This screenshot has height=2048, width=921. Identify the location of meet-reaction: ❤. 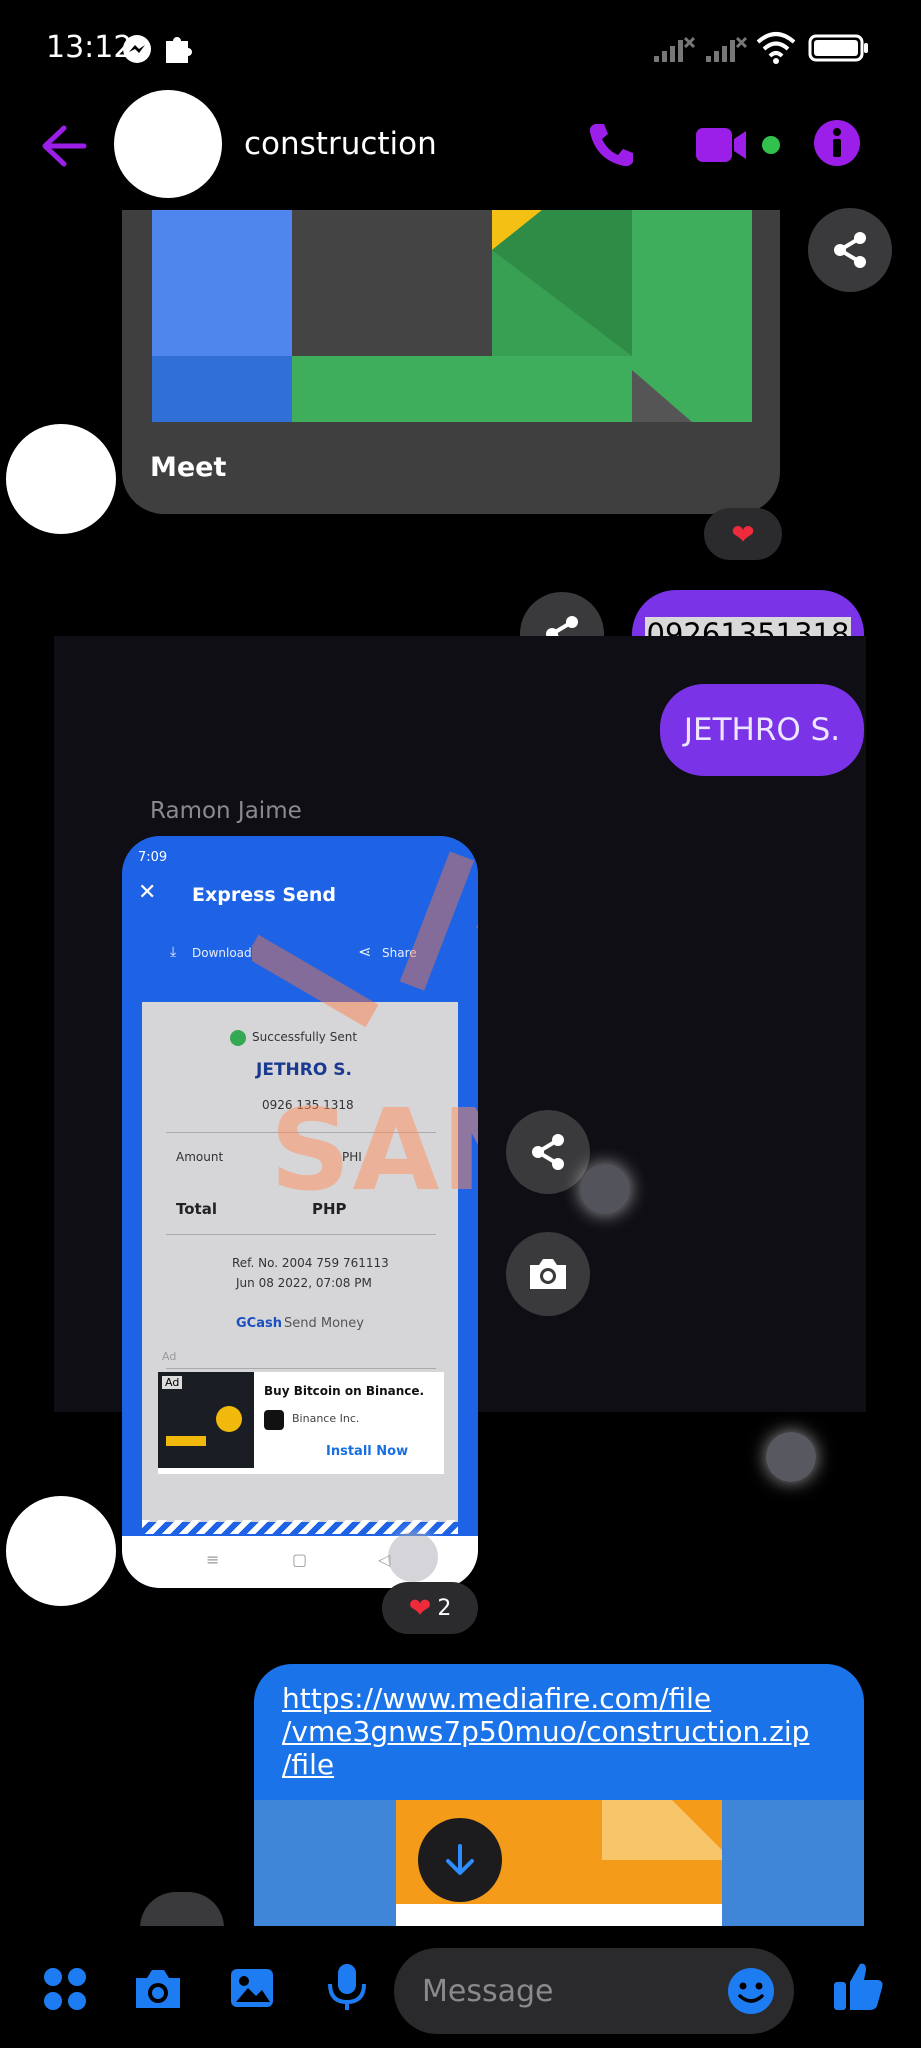
(743, 534).